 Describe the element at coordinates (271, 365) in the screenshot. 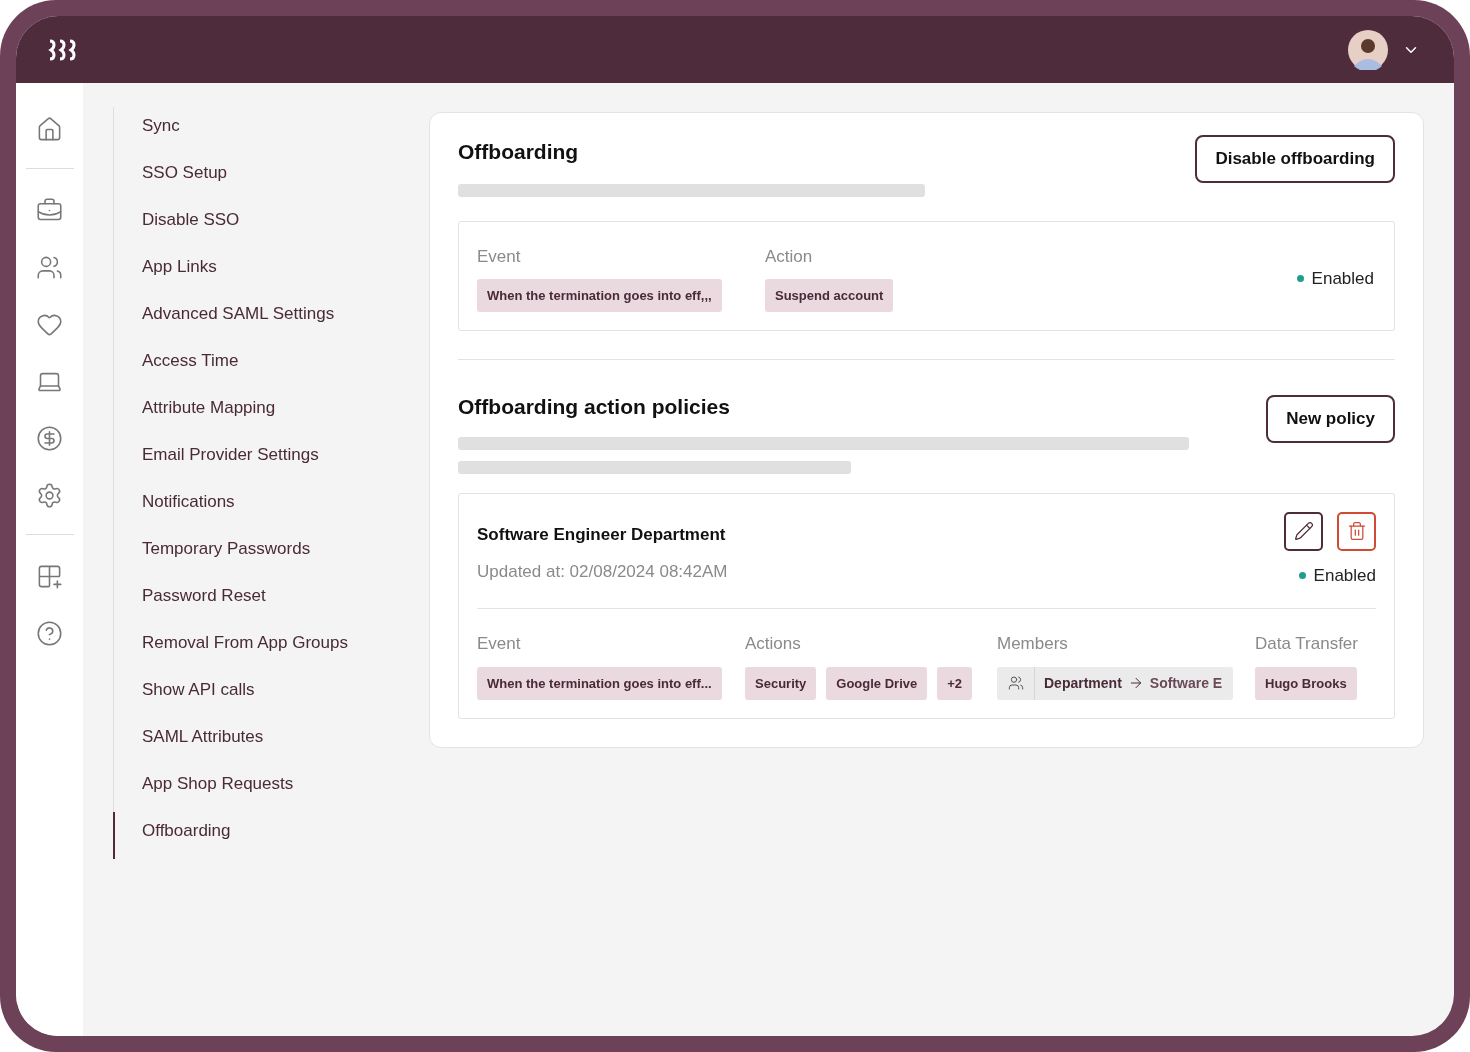

I see `submenu-item: Access Time` at that location.